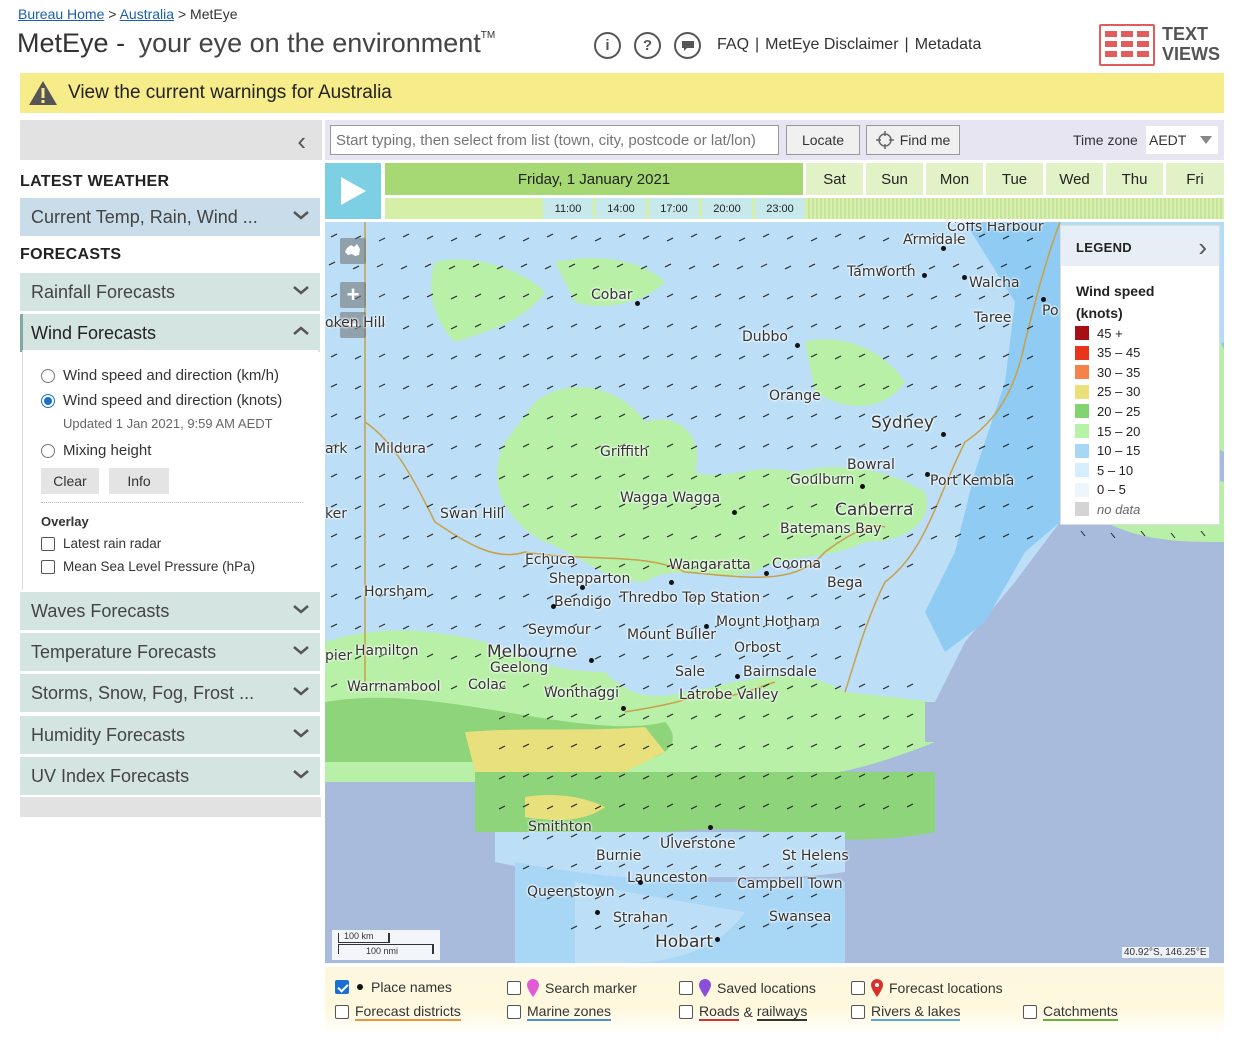  I want to click on legend-header: LEGEND ›, so click(1140, 246).